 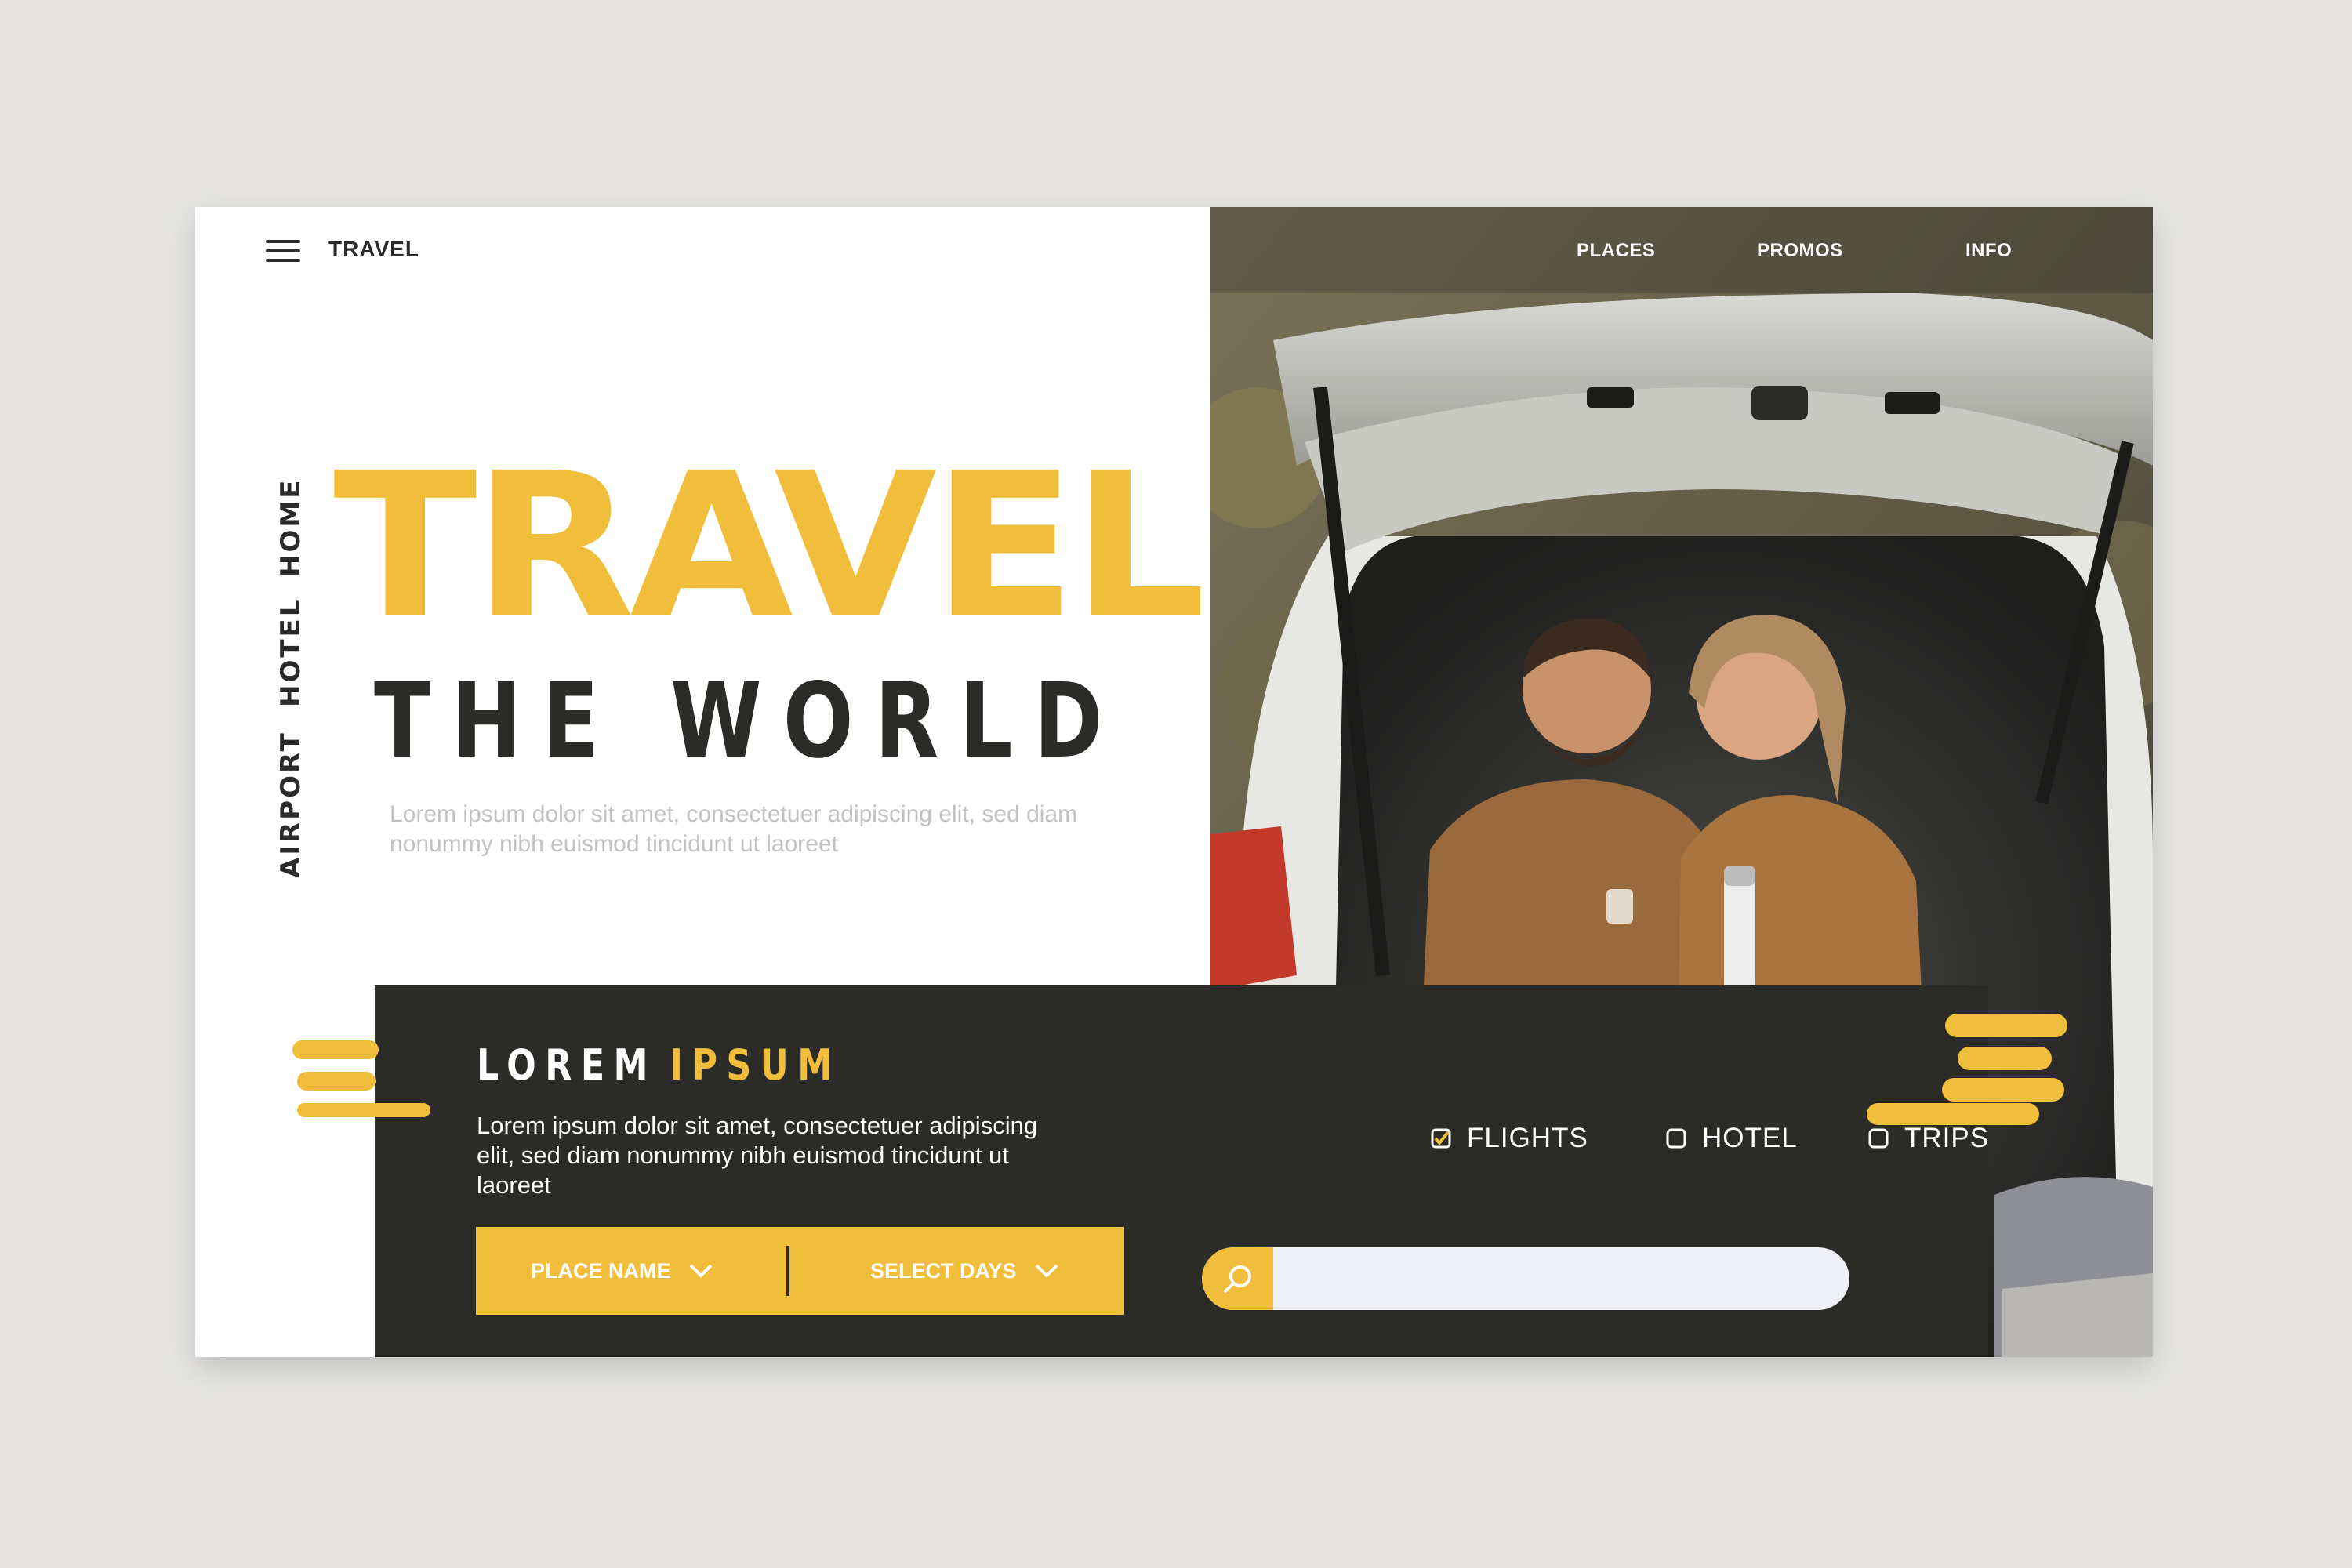 What do you see at coordinates (1967, 1069) in the screenshot?
I see `cloud-decoration-right` at bounding box center [1967, 1069].